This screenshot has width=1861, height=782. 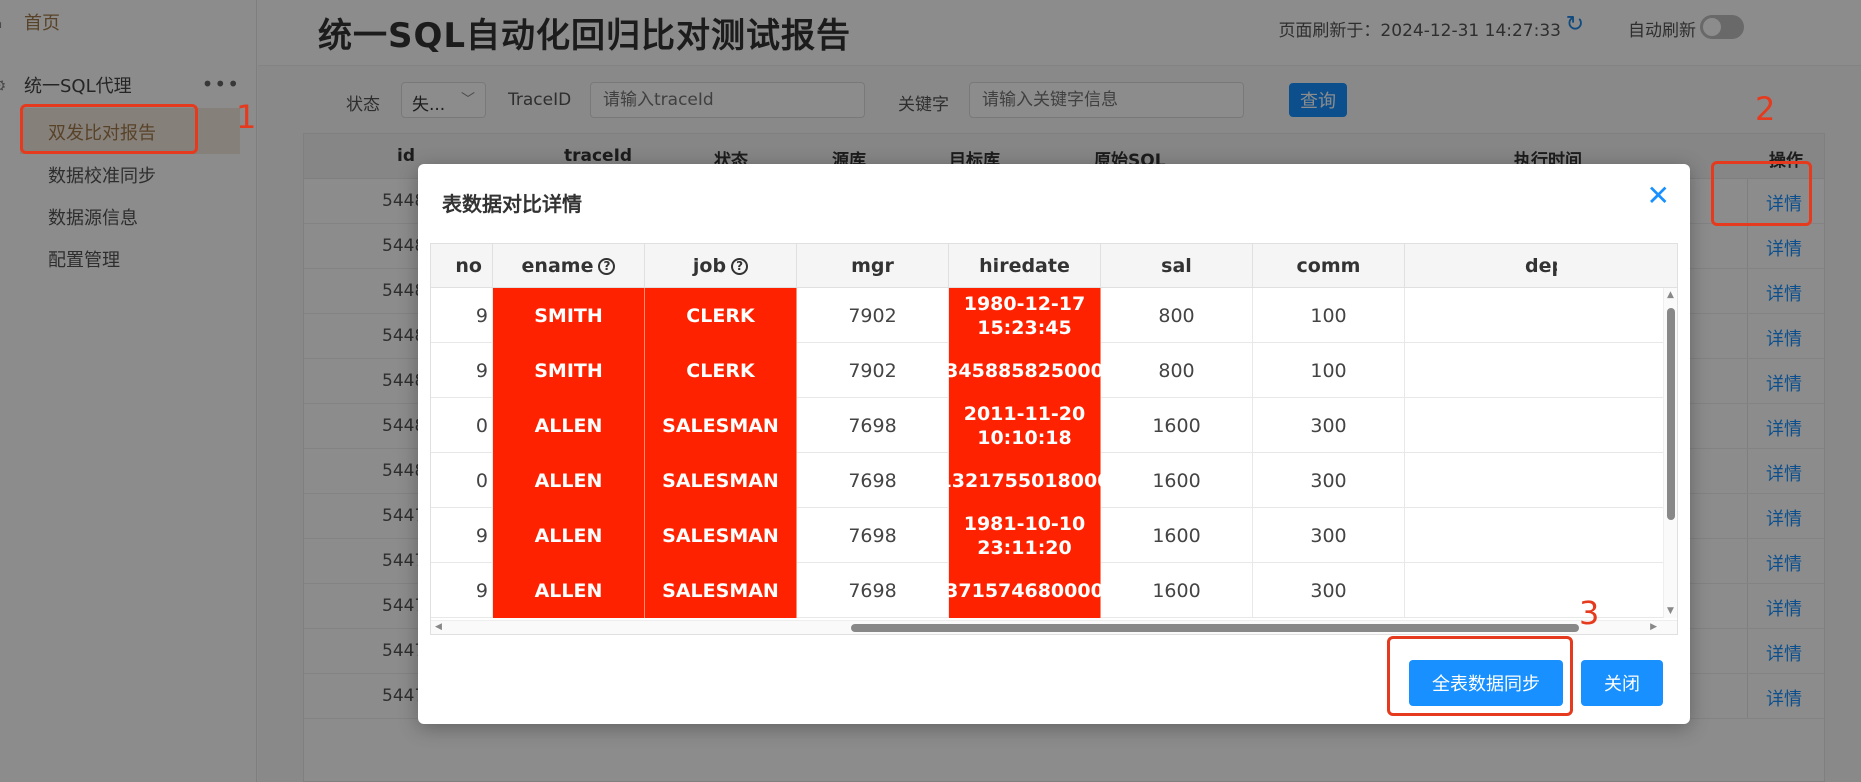 I want to click on column-header-label: job, so click(x=709, y=266).